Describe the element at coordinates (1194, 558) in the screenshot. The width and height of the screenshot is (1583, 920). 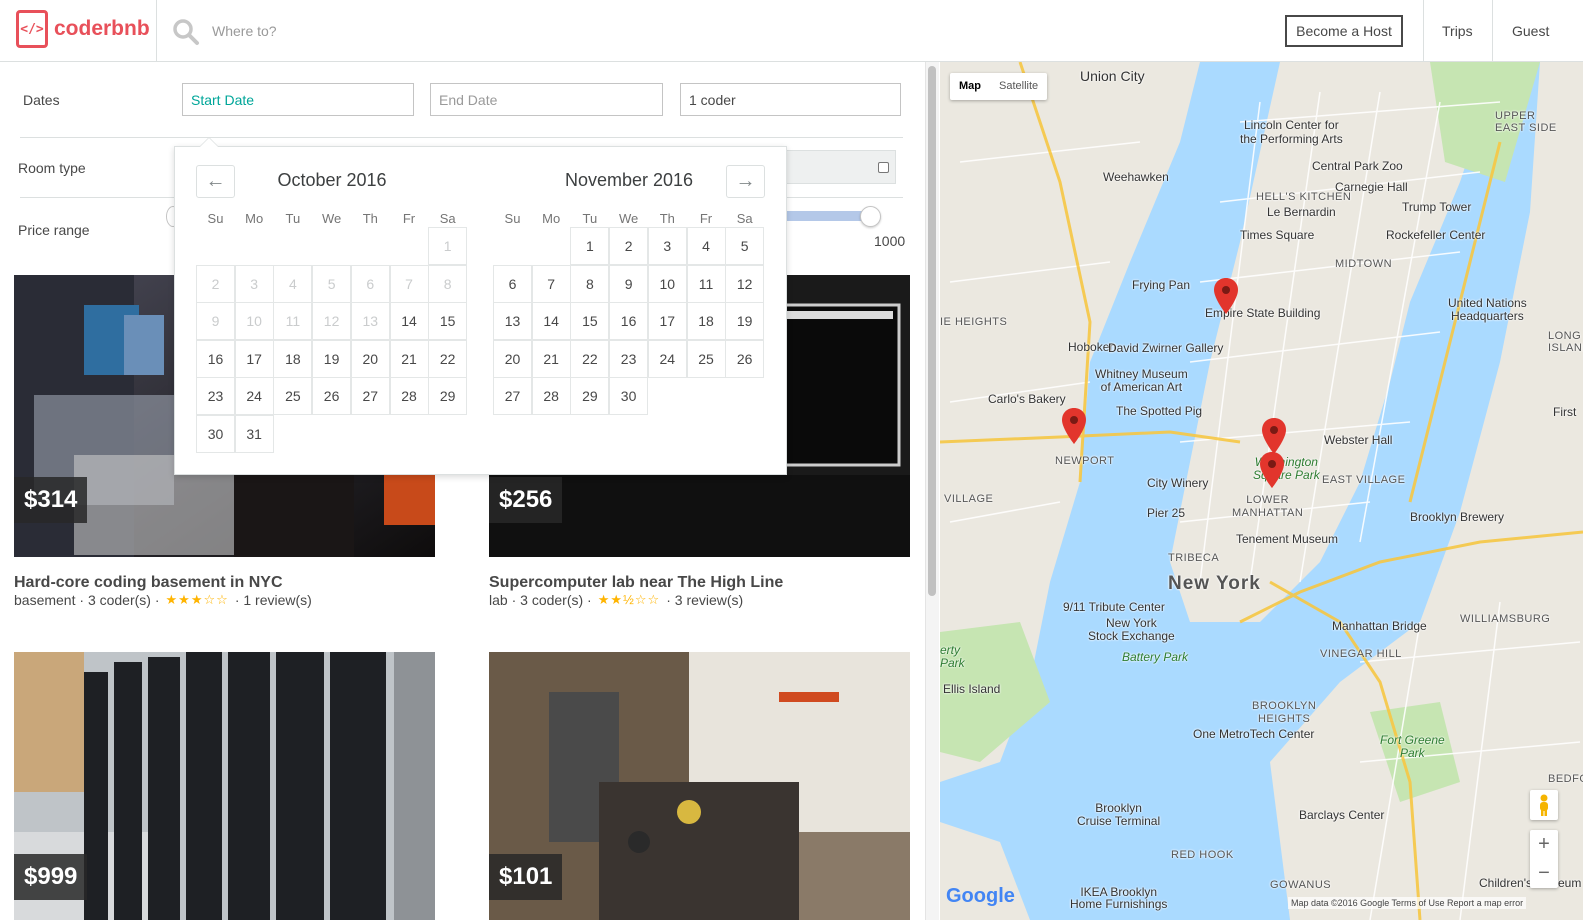
I see `map-label: TRIBECA` at that location.